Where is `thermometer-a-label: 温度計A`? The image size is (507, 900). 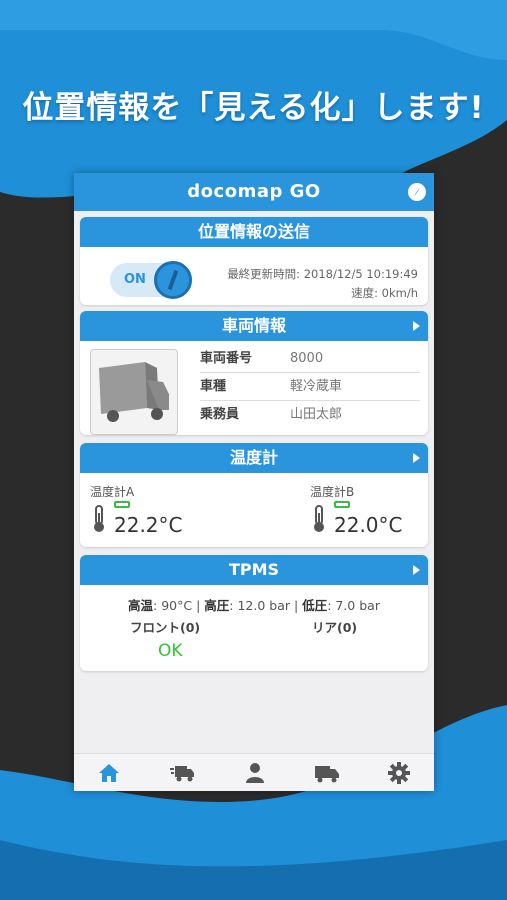 thermometer-a-label: 温度計A is located at coordinates (112, 492).